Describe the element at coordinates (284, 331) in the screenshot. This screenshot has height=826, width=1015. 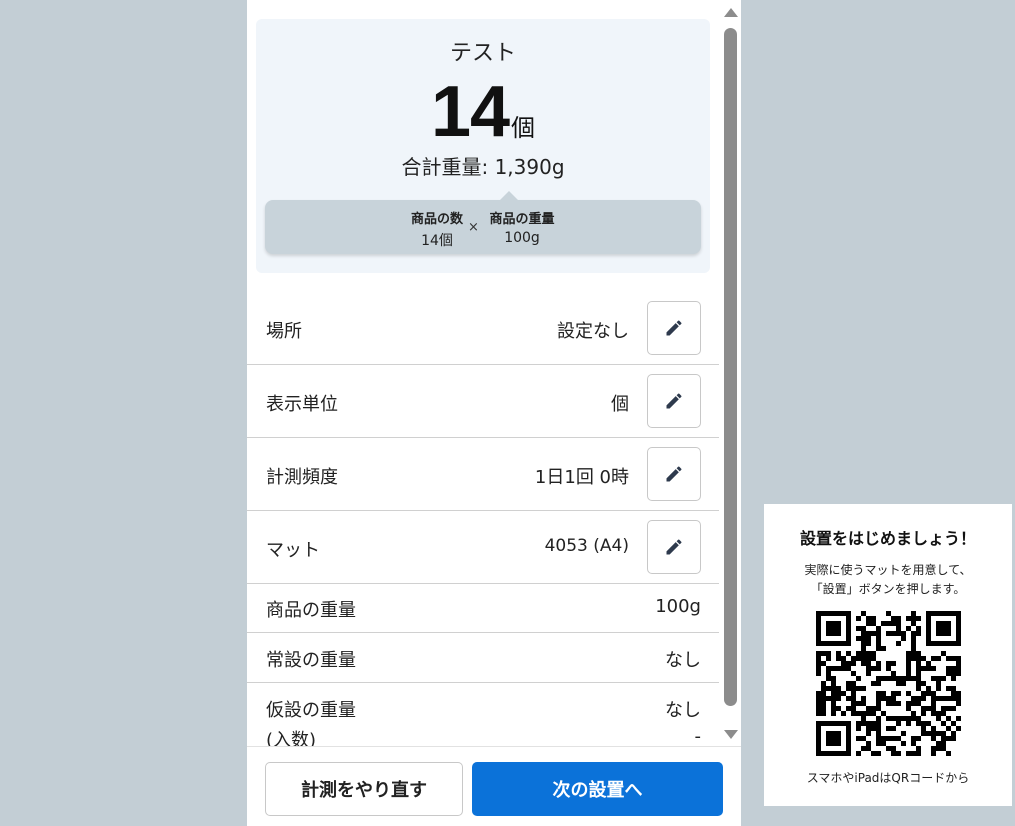
I see `setting-label: 場所` at that location.